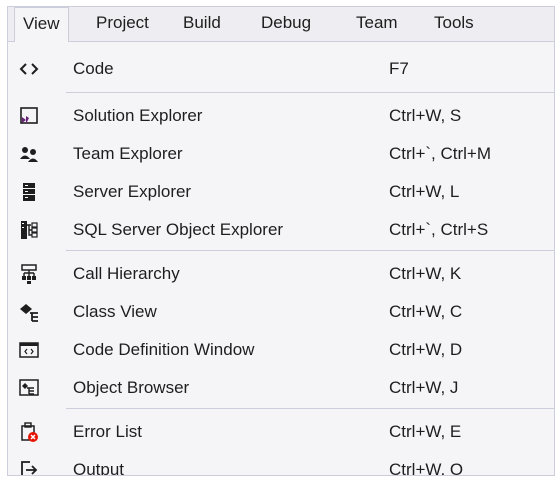 The width and height of the screenshot is (560, 482). I want to click on menu-view: View, so click(41, 24).